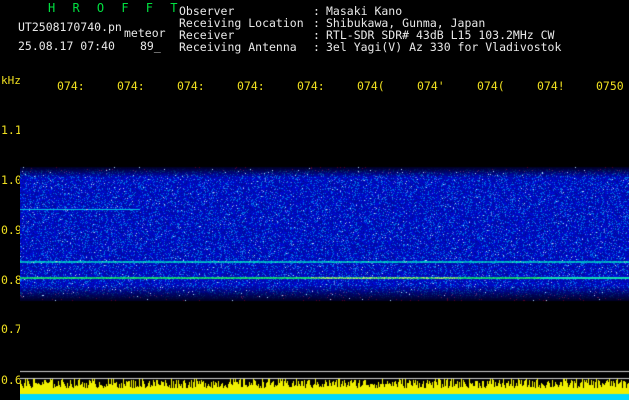 The height and width of the screenshot is (400, 629). I want to click on y-tick: 0.7, so click(11, 329).